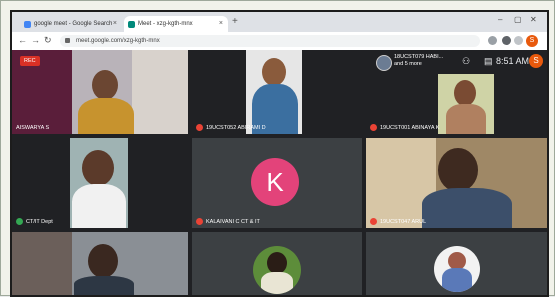  I want to click on tab-label: google meet - Google Search, so click(73, 24).